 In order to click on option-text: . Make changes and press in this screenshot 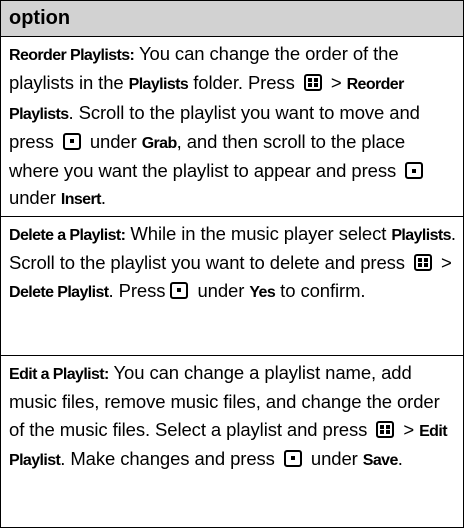, I will do `click(170, 458)`.